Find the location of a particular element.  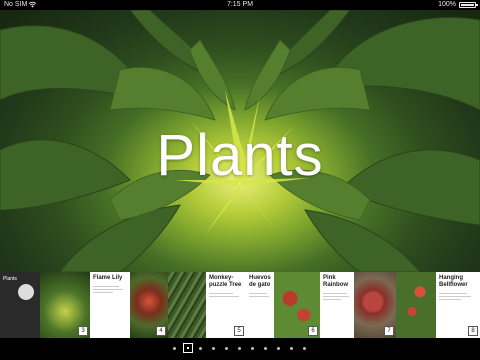

thumbnail-title: Huevos de gato is located at coordinates (260, 281).